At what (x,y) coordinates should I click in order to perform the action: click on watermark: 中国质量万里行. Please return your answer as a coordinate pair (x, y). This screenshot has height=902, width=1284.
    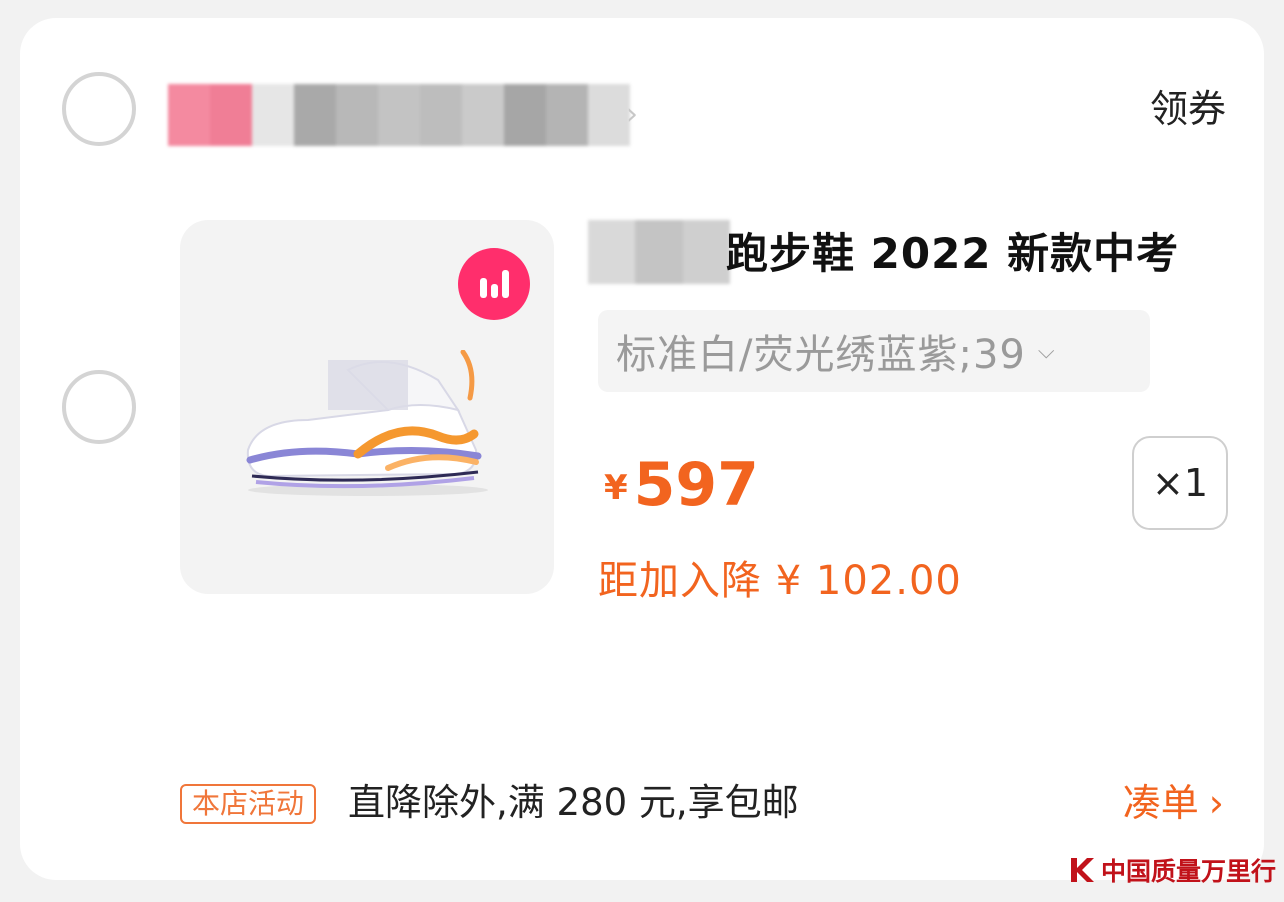
    Looking at the image, I should click on (1171, 870).